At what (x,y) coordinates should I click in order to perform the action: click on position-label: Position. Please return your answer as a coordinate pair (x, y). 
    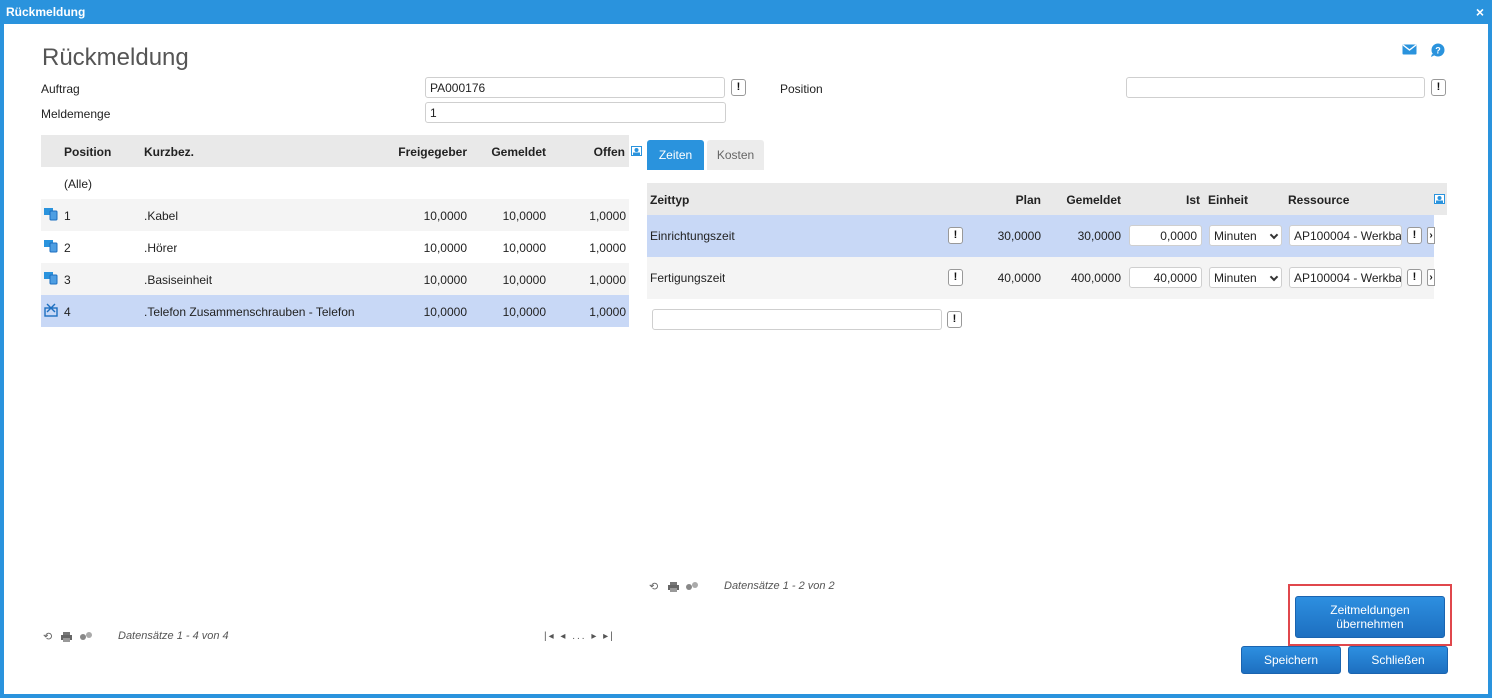
    Looking at the image, I should click on (801, 89).